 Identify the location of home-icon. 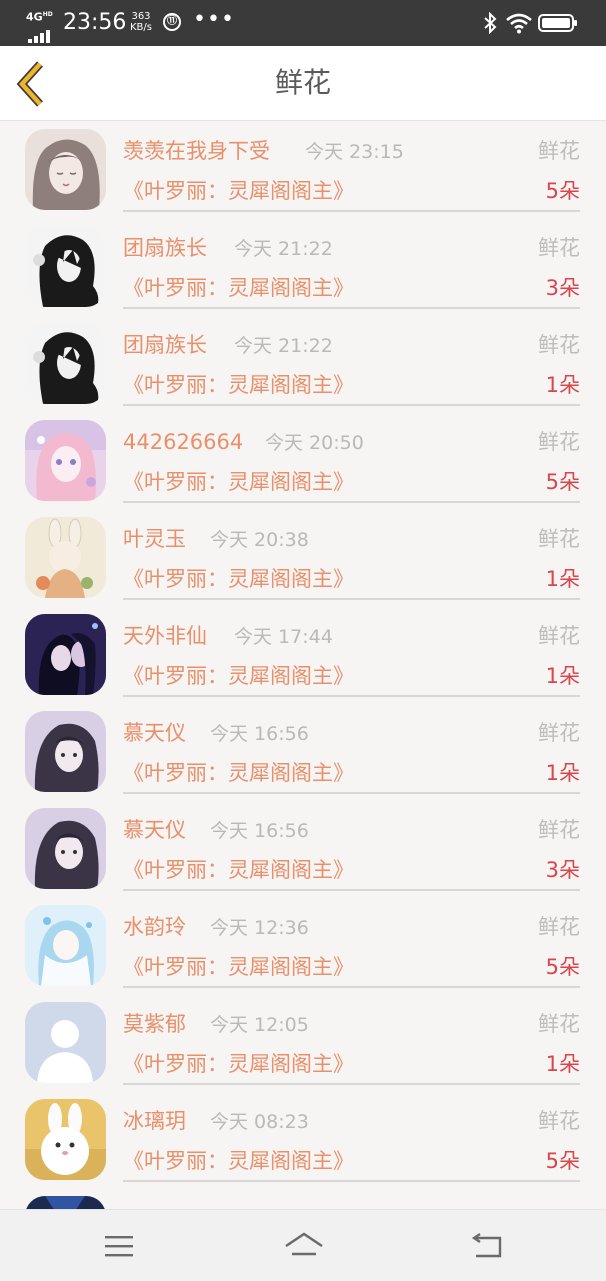
(304, 1244).